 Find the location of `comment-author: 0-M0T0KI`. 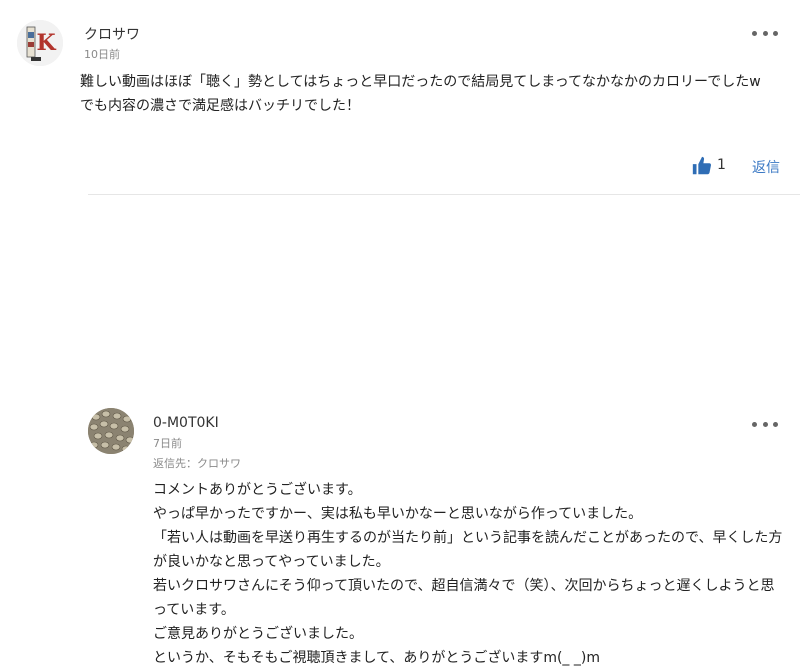

comment-author: 0-M0T0KI is located at coordinates (186, 423).